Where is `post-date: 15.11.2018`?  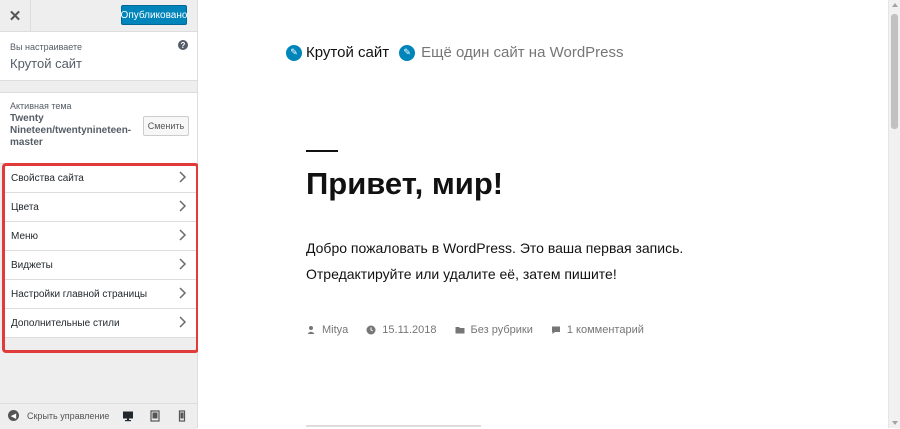
post-date: 15.11.2018 is located at coordinates (401, 330).